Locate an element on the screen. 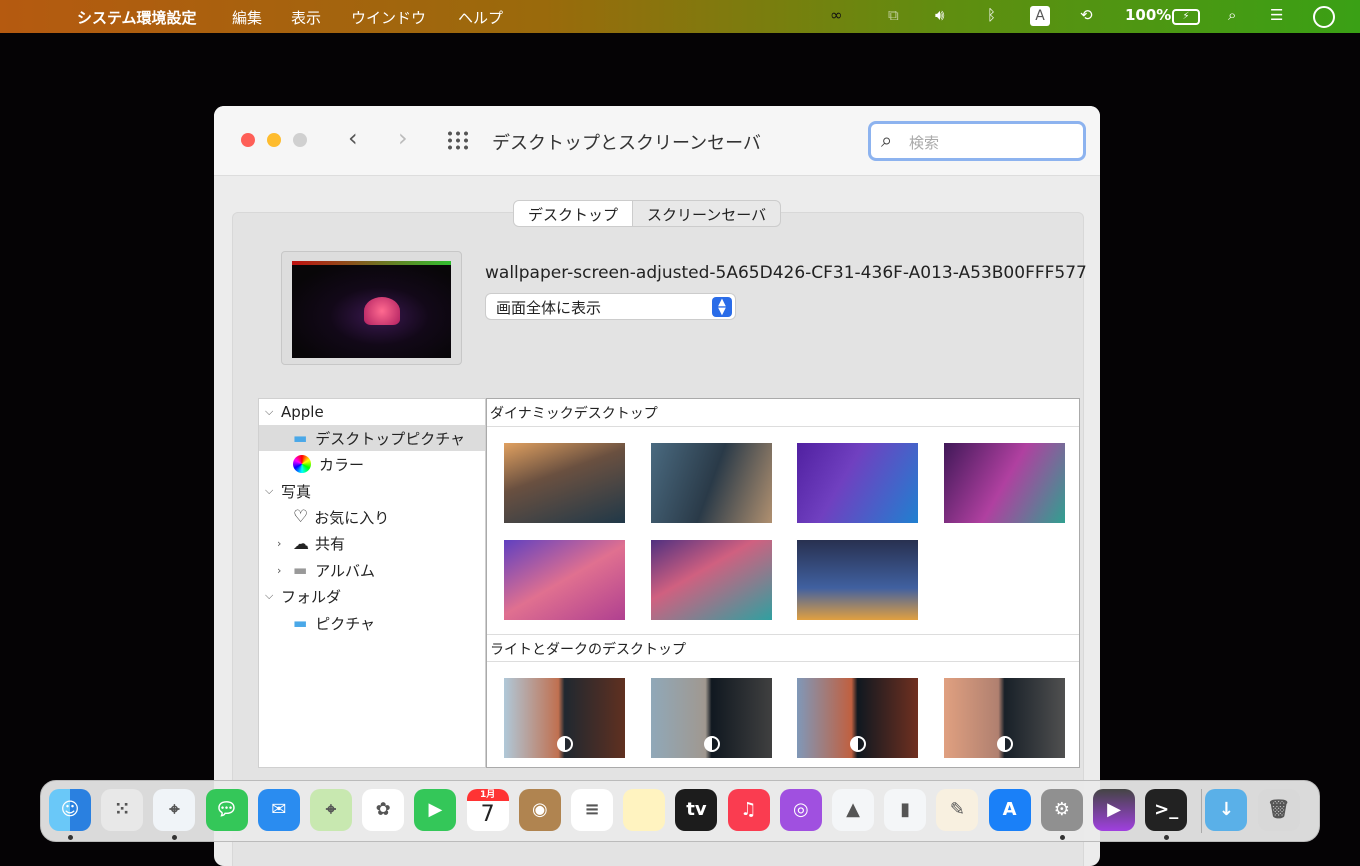 This screenshot has height=866, width=1360. minimize-button is located at coordinates (274, 140).